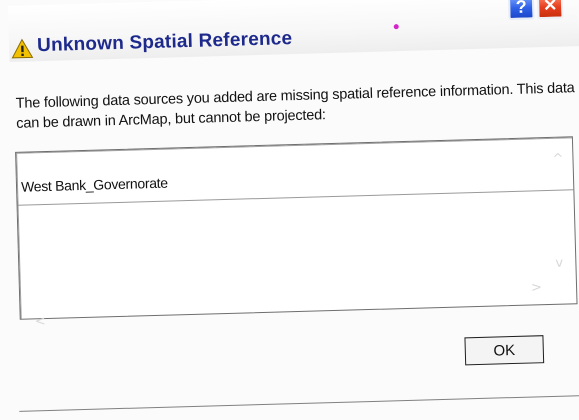 Image resolution: width=579 pixels, height=420 pixels. I want to click on dialog-title: Unknown Spatial Reference, so click(164, 42).